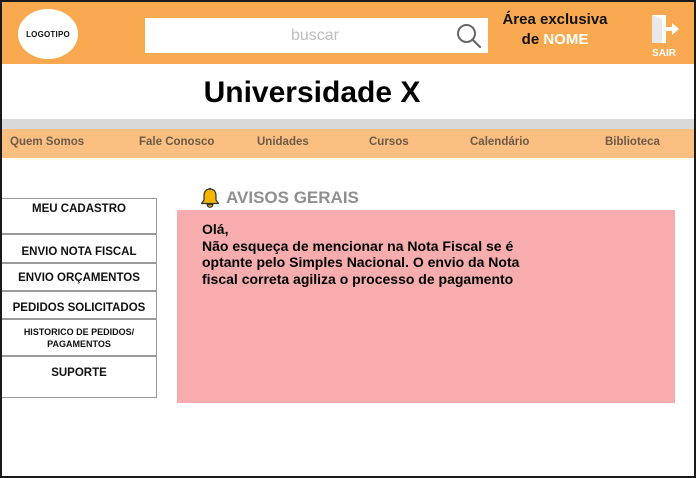 The height and width of the screenshot is (478, 696). What do you see at coordinates (469, 36) in the screenshot?
I see `search-icon` at bounding box center [469, 36].